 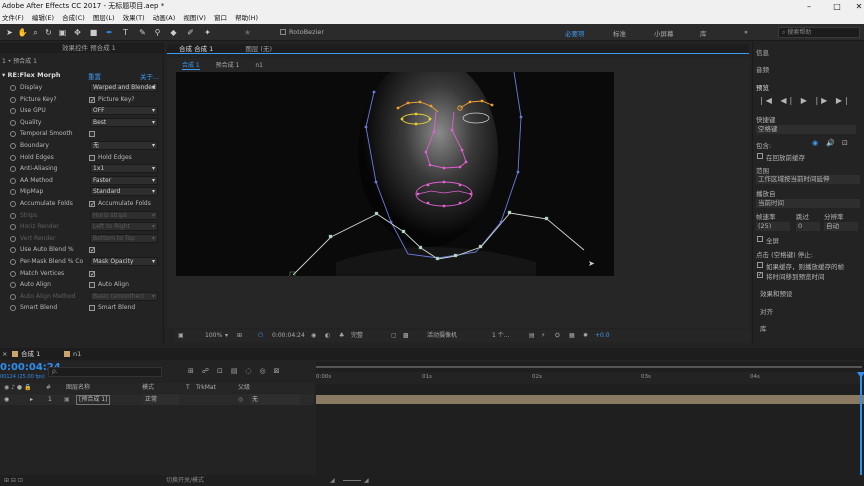 I want to click on menu-window: 窗口, so click(x=220, y=18).